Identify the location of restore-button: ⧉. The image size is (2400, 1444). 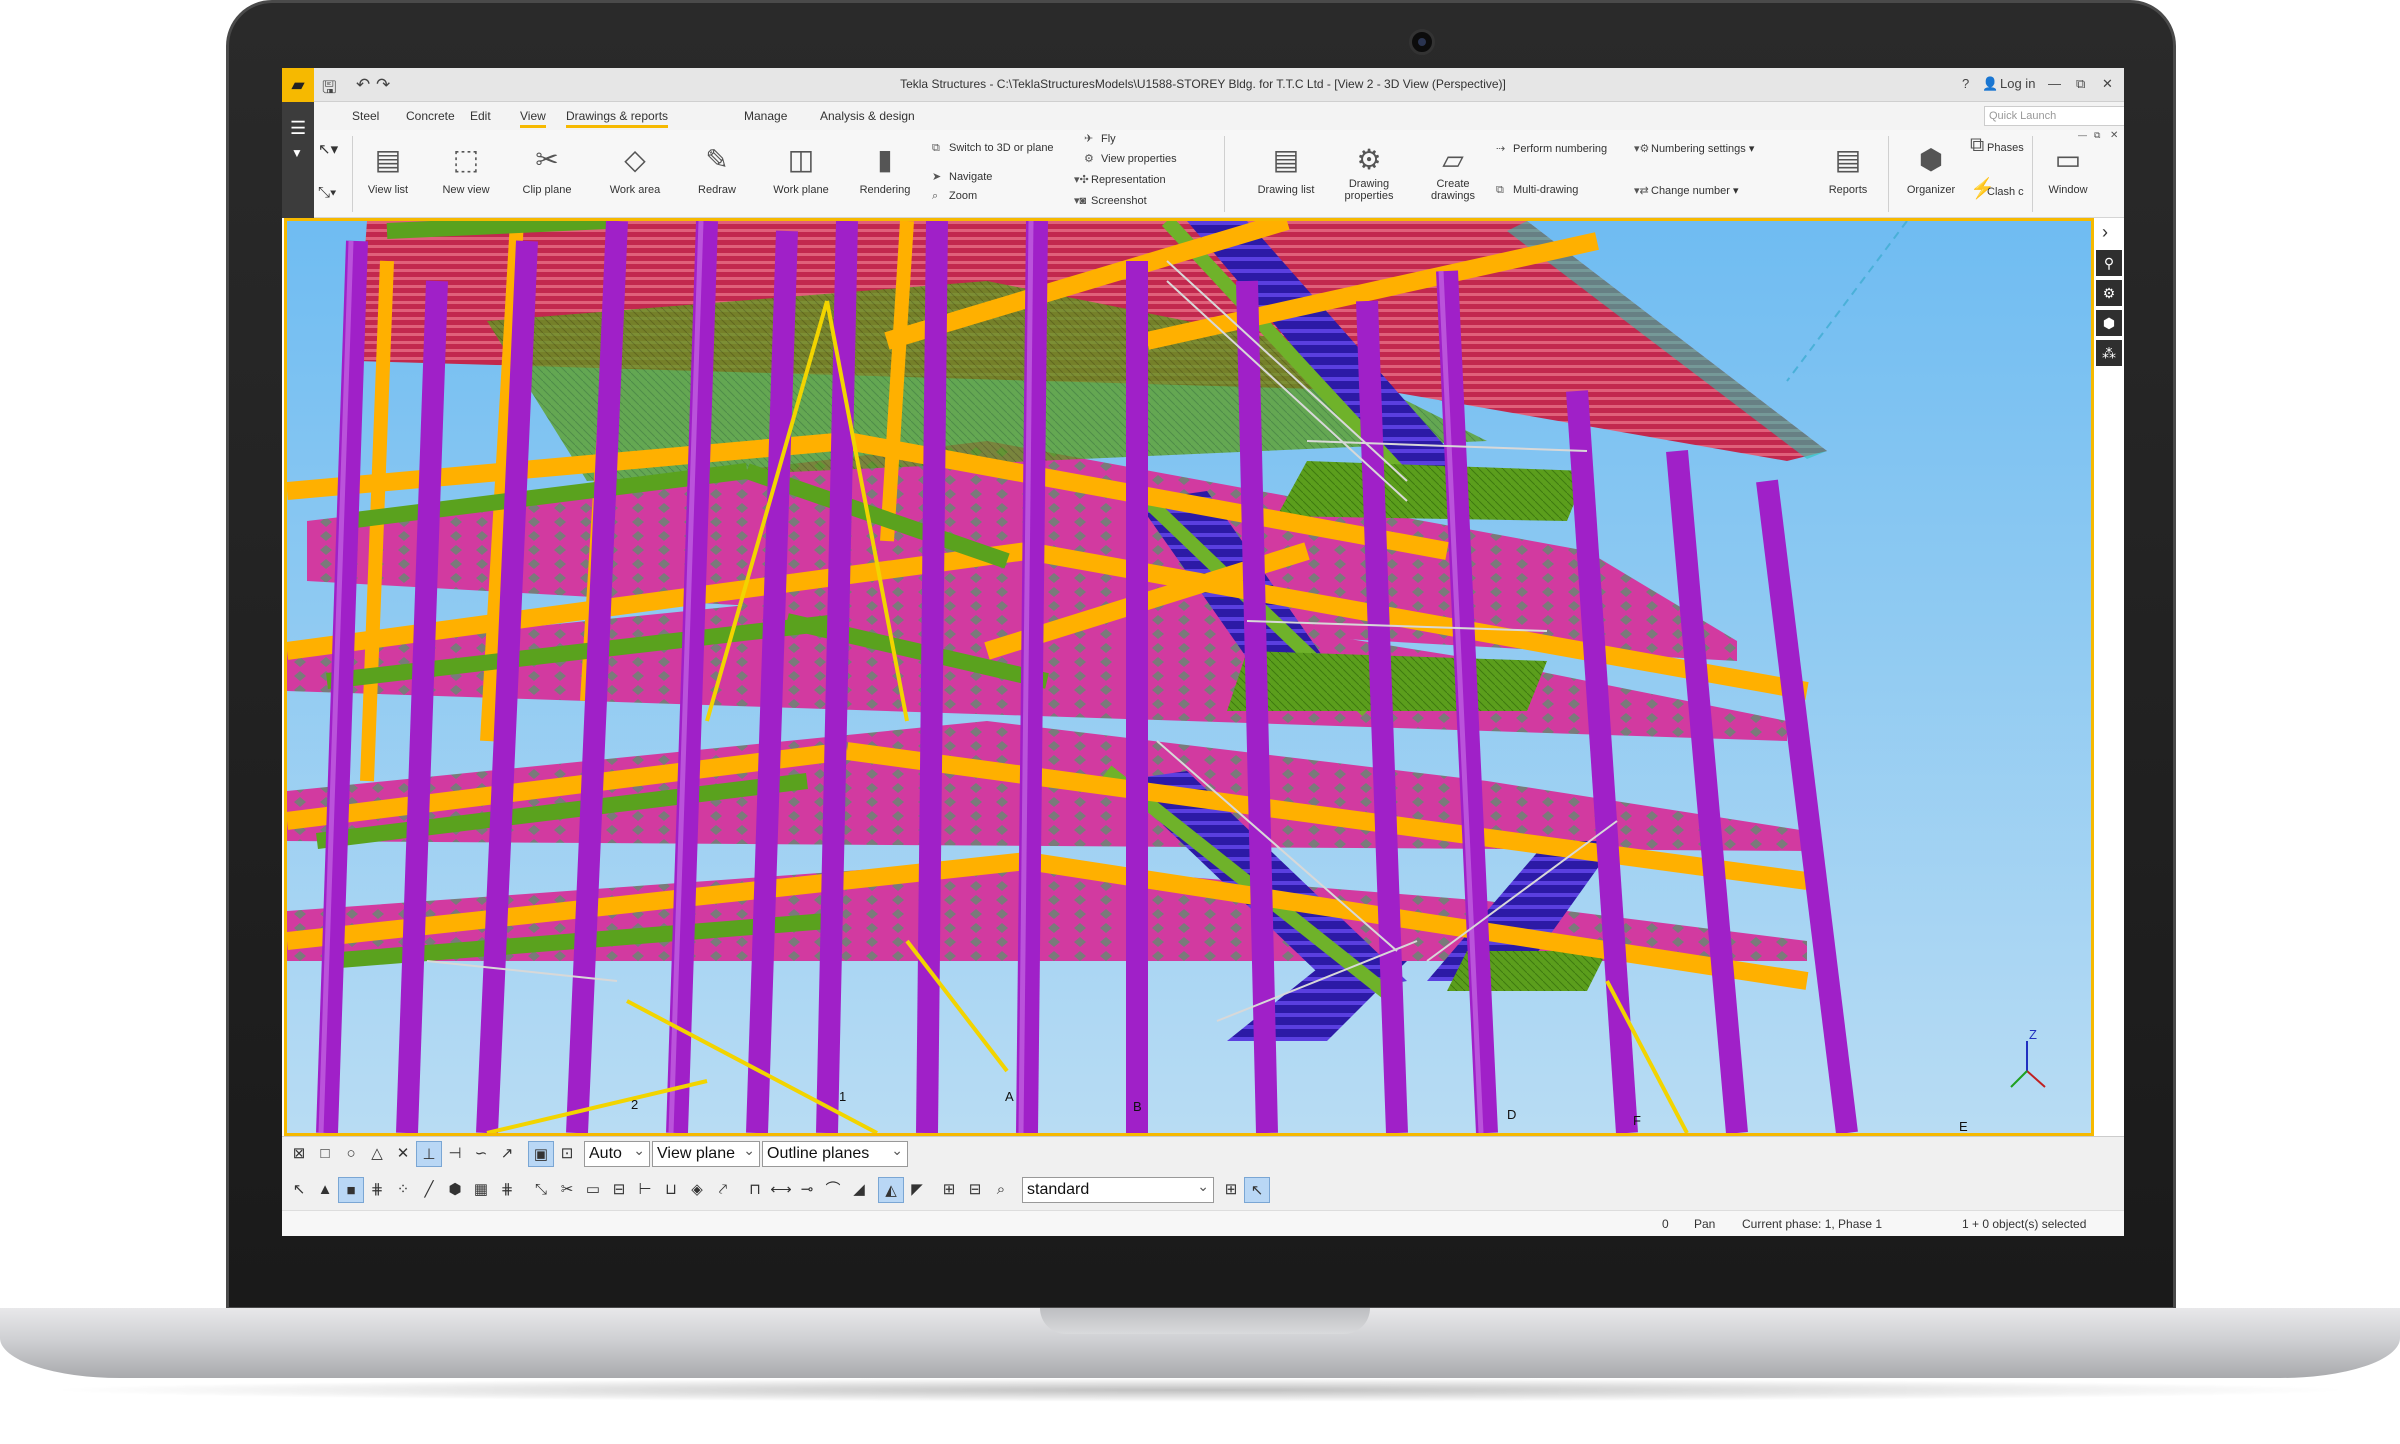
(2080, 84).